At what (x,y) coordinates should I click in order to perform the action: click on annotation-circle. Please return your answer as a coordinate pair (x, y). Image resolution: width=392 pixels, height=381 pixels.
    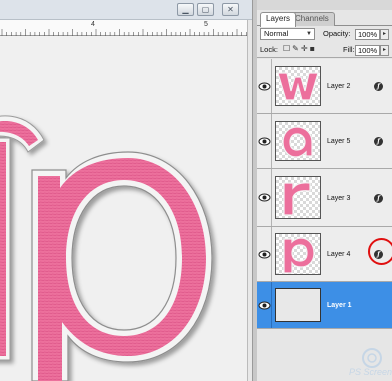
    Looking at the image, I should click on (380, 251).